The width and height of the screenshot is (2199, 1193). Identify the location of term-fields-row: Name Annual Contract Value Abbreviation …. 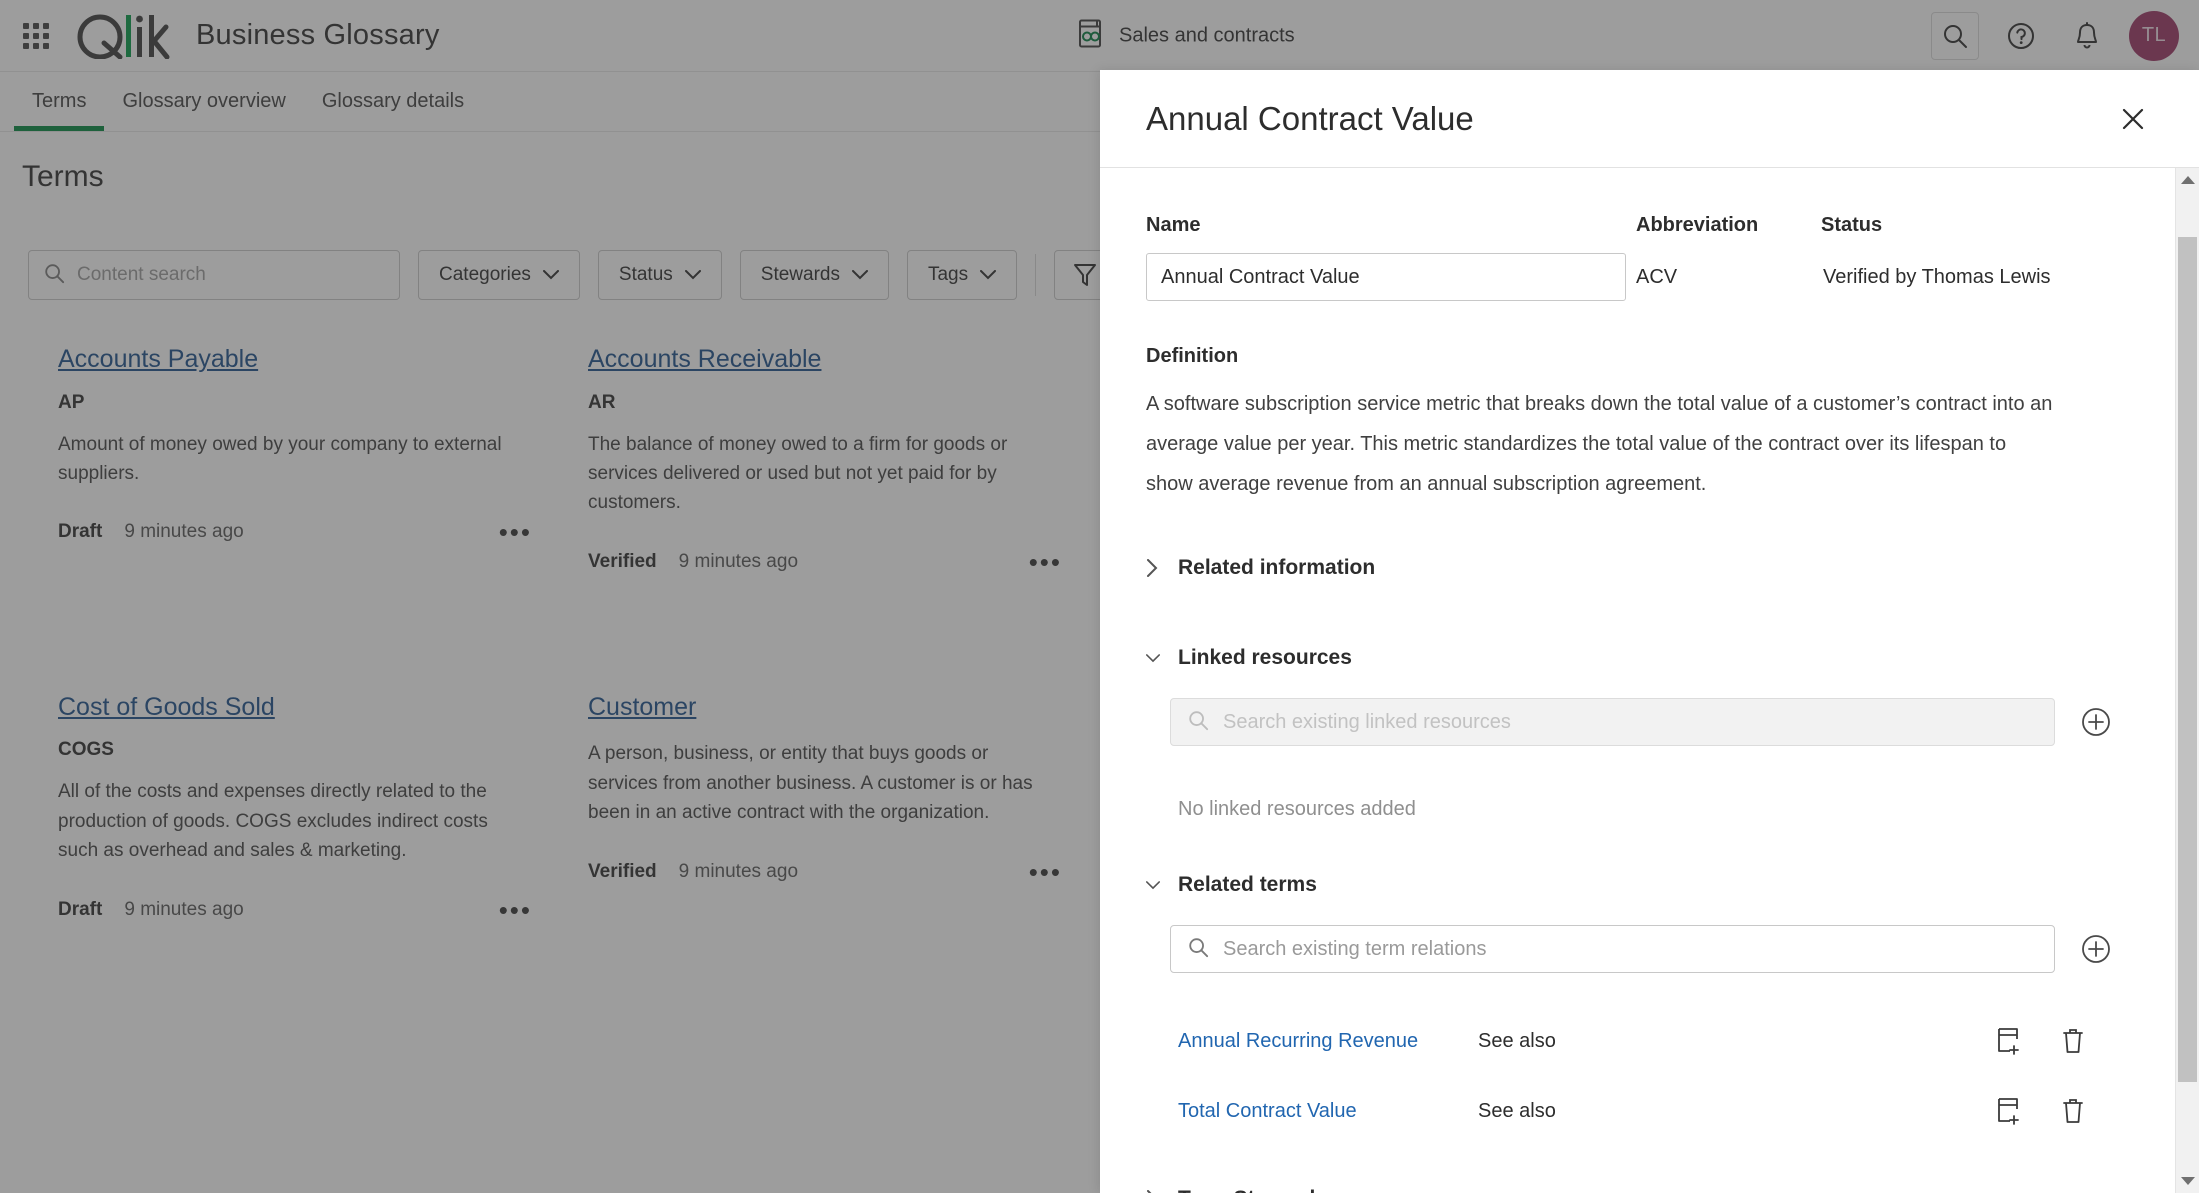
(1637, 257).